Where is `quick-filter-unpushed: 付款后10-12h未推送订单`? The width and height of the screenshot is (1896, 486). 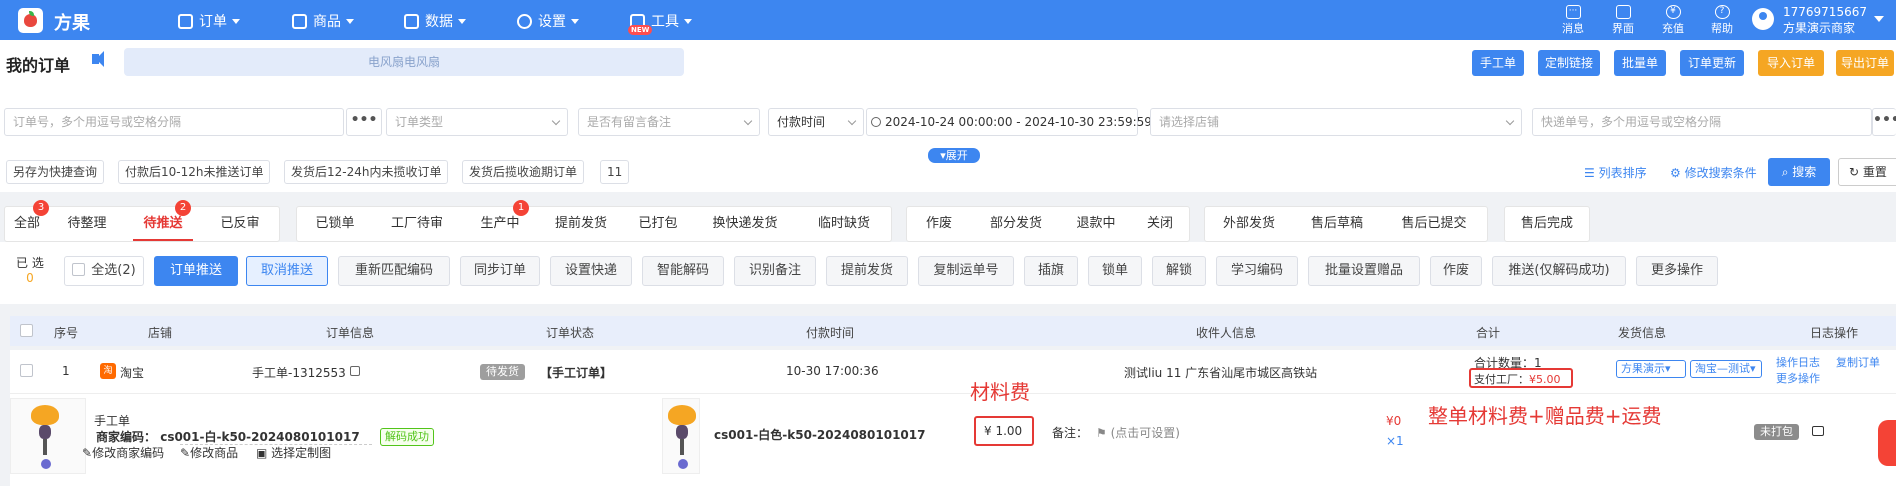
quick-filter-unpushed: 付款后10-12h未推送订单 is located at coordinates (194, 172).